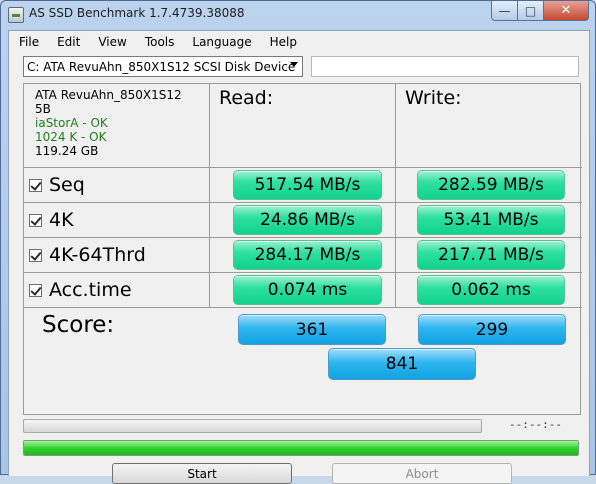  Describe the element at coordinates (221, 42) in the screenshot. I see `menu-language: Language` at that location.